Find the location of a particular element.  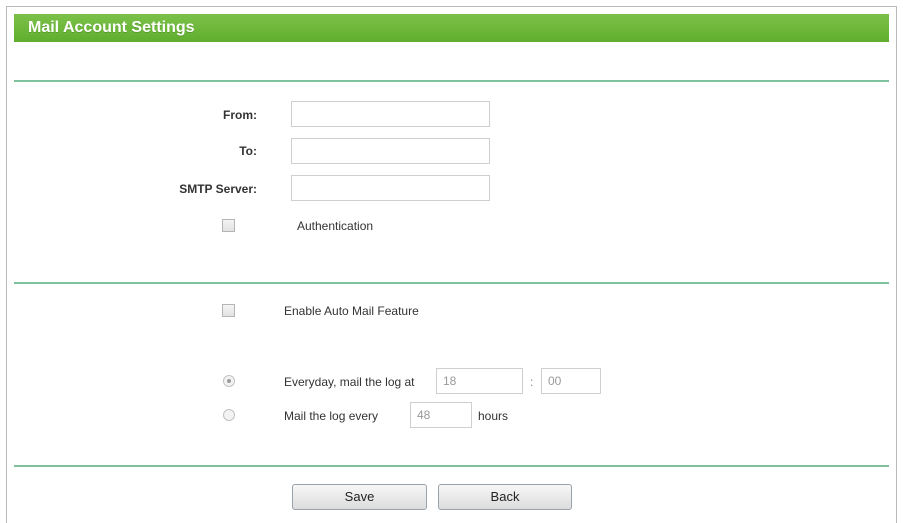

from-input is located at coordinates (390, 114).